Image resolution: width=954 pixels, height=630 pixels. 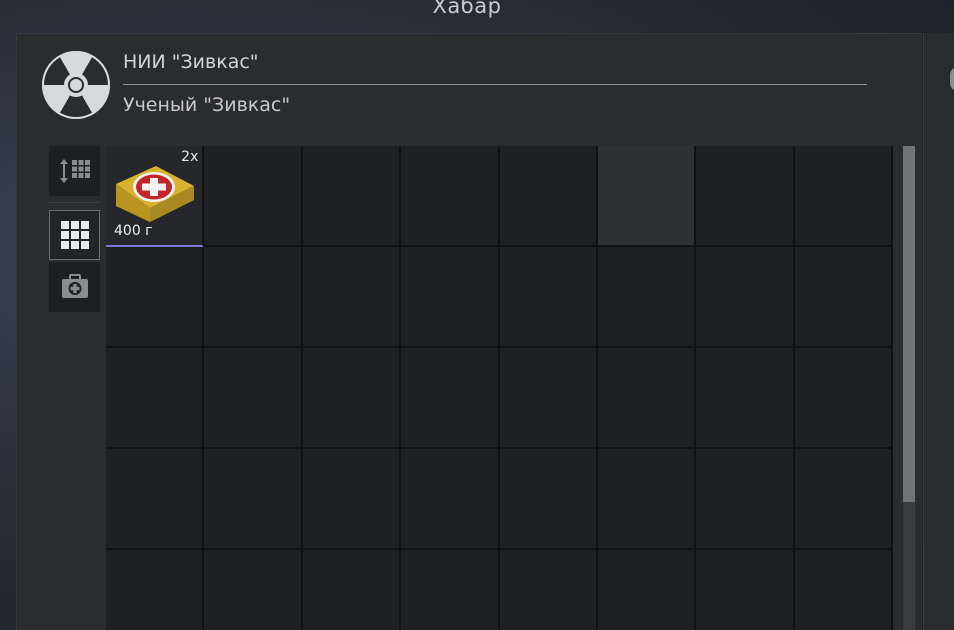 What do you see at coordinates (191, 62) in the screenshot?
I see `faction-name: НИИ "Зивкас"` at bounding box center [191, 62].